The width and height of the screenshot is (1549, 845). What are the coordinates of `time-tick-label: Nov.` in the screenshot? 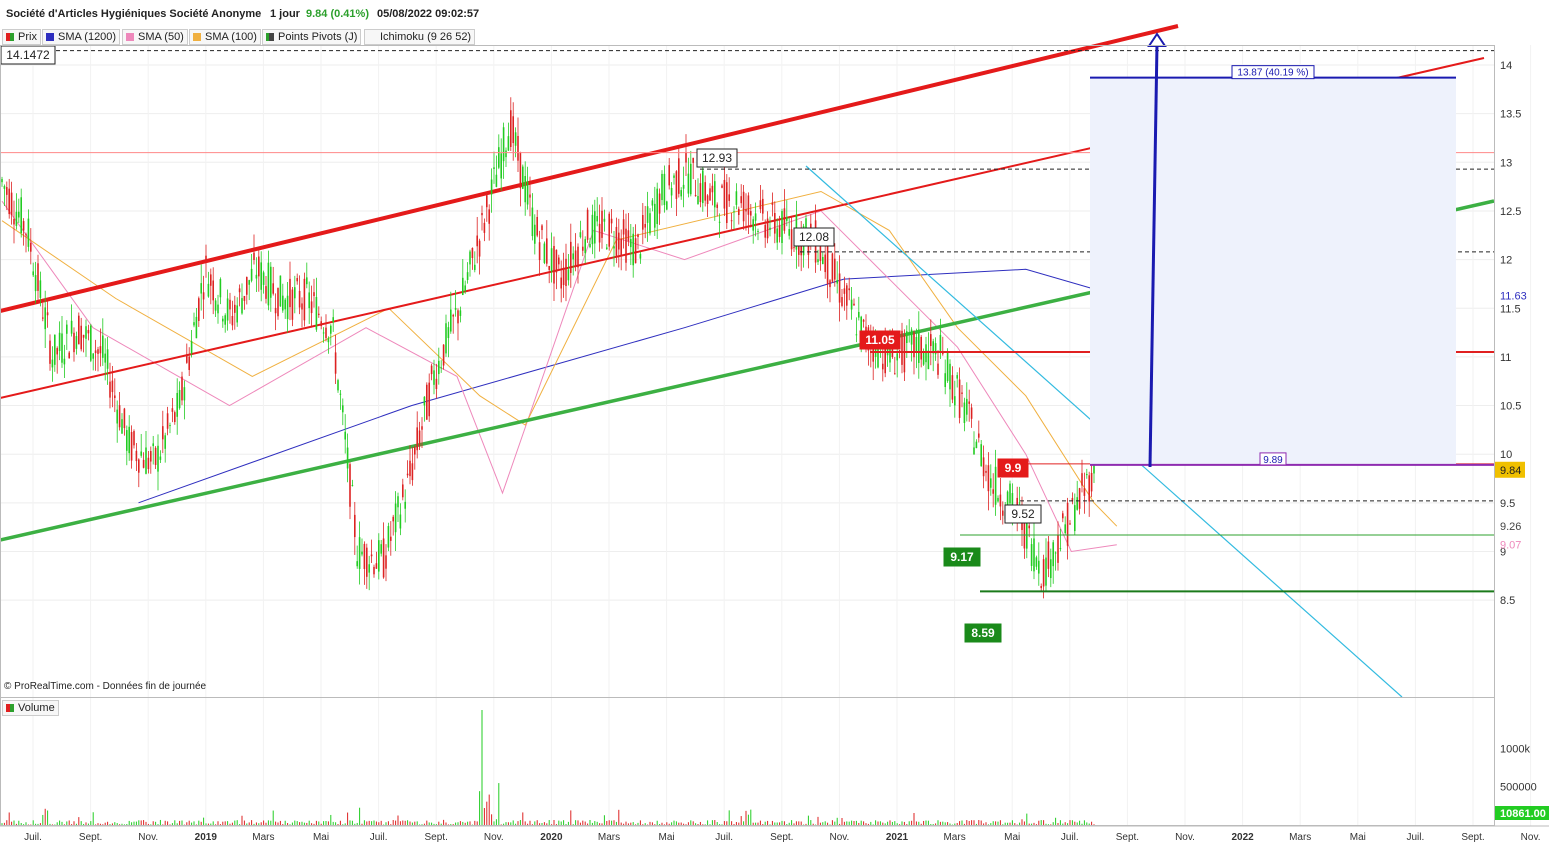 It's located at (839, 837).